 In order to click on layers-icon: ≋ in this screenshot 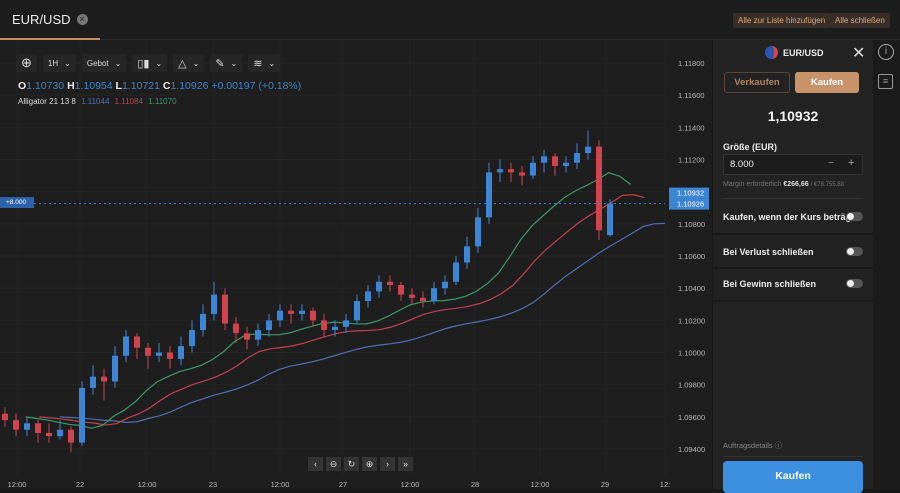, I will do `click(258, 63)`.